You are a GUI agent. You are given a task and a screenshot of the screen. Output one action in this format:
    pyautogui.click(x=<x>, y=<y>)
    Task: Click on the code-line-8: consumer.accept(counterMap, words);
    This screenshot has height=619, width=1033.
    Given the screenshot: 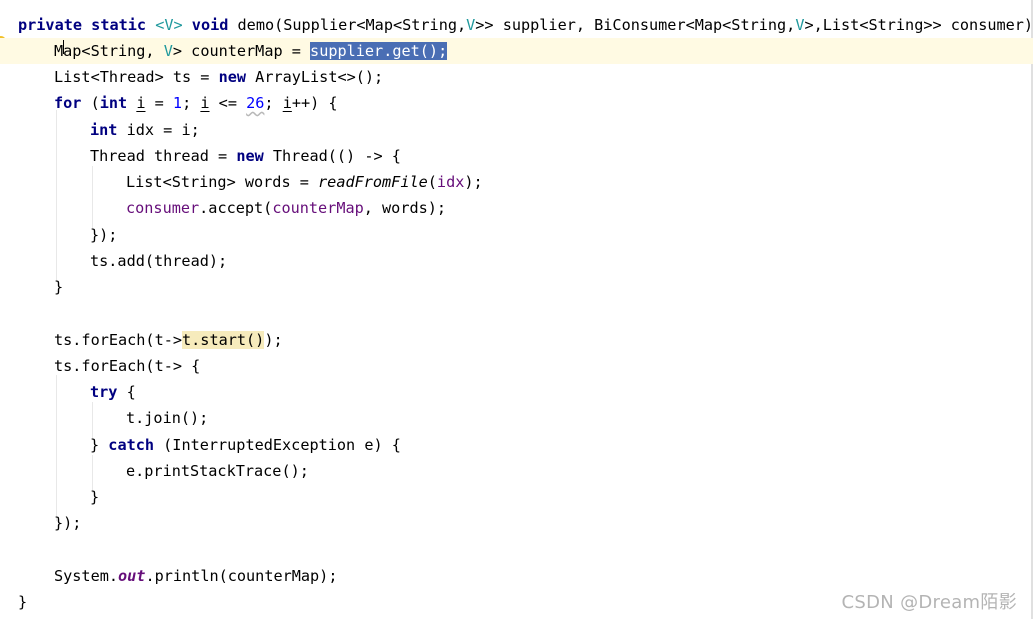 What is the action you would take?
    pyautogui.click(x=286, y=208)
    